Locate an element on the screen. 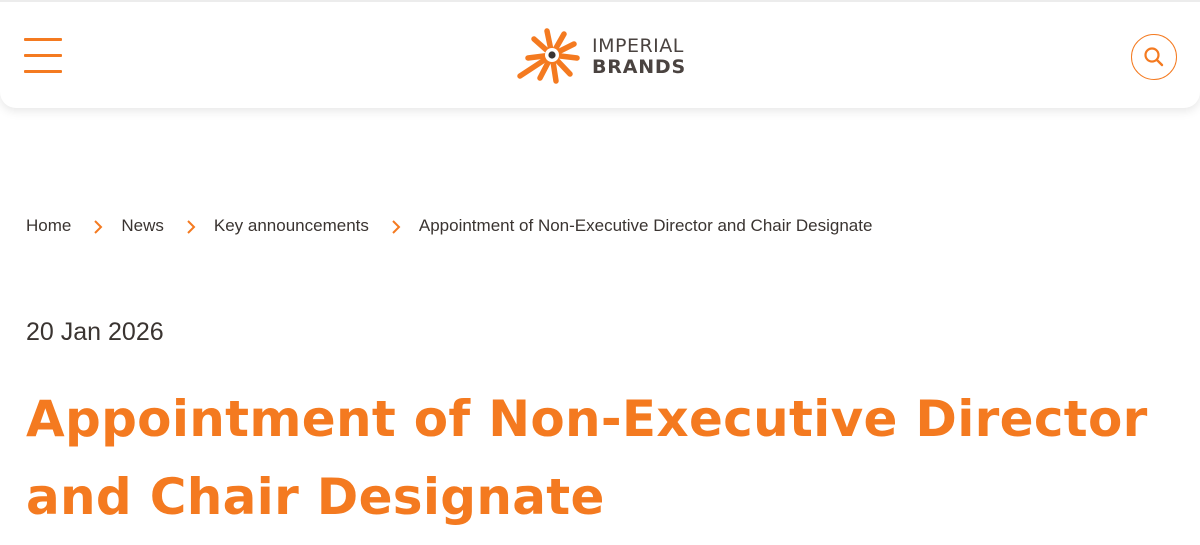 The image size is (1200, 545). search-button is located at coordinates (1154, 57).